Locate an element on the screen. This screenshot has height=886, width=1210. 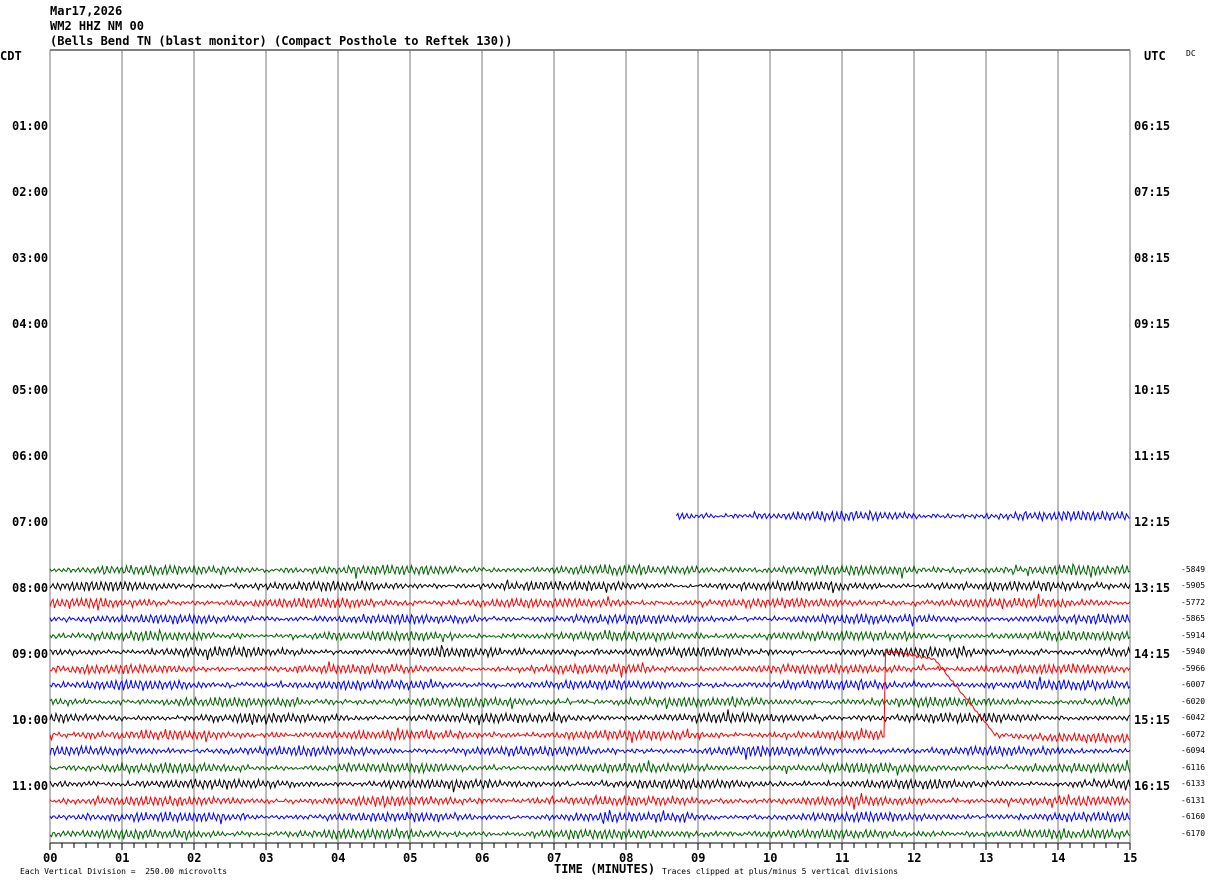
trace-offset-label: -6072 is located at coordinates (1193, 734).